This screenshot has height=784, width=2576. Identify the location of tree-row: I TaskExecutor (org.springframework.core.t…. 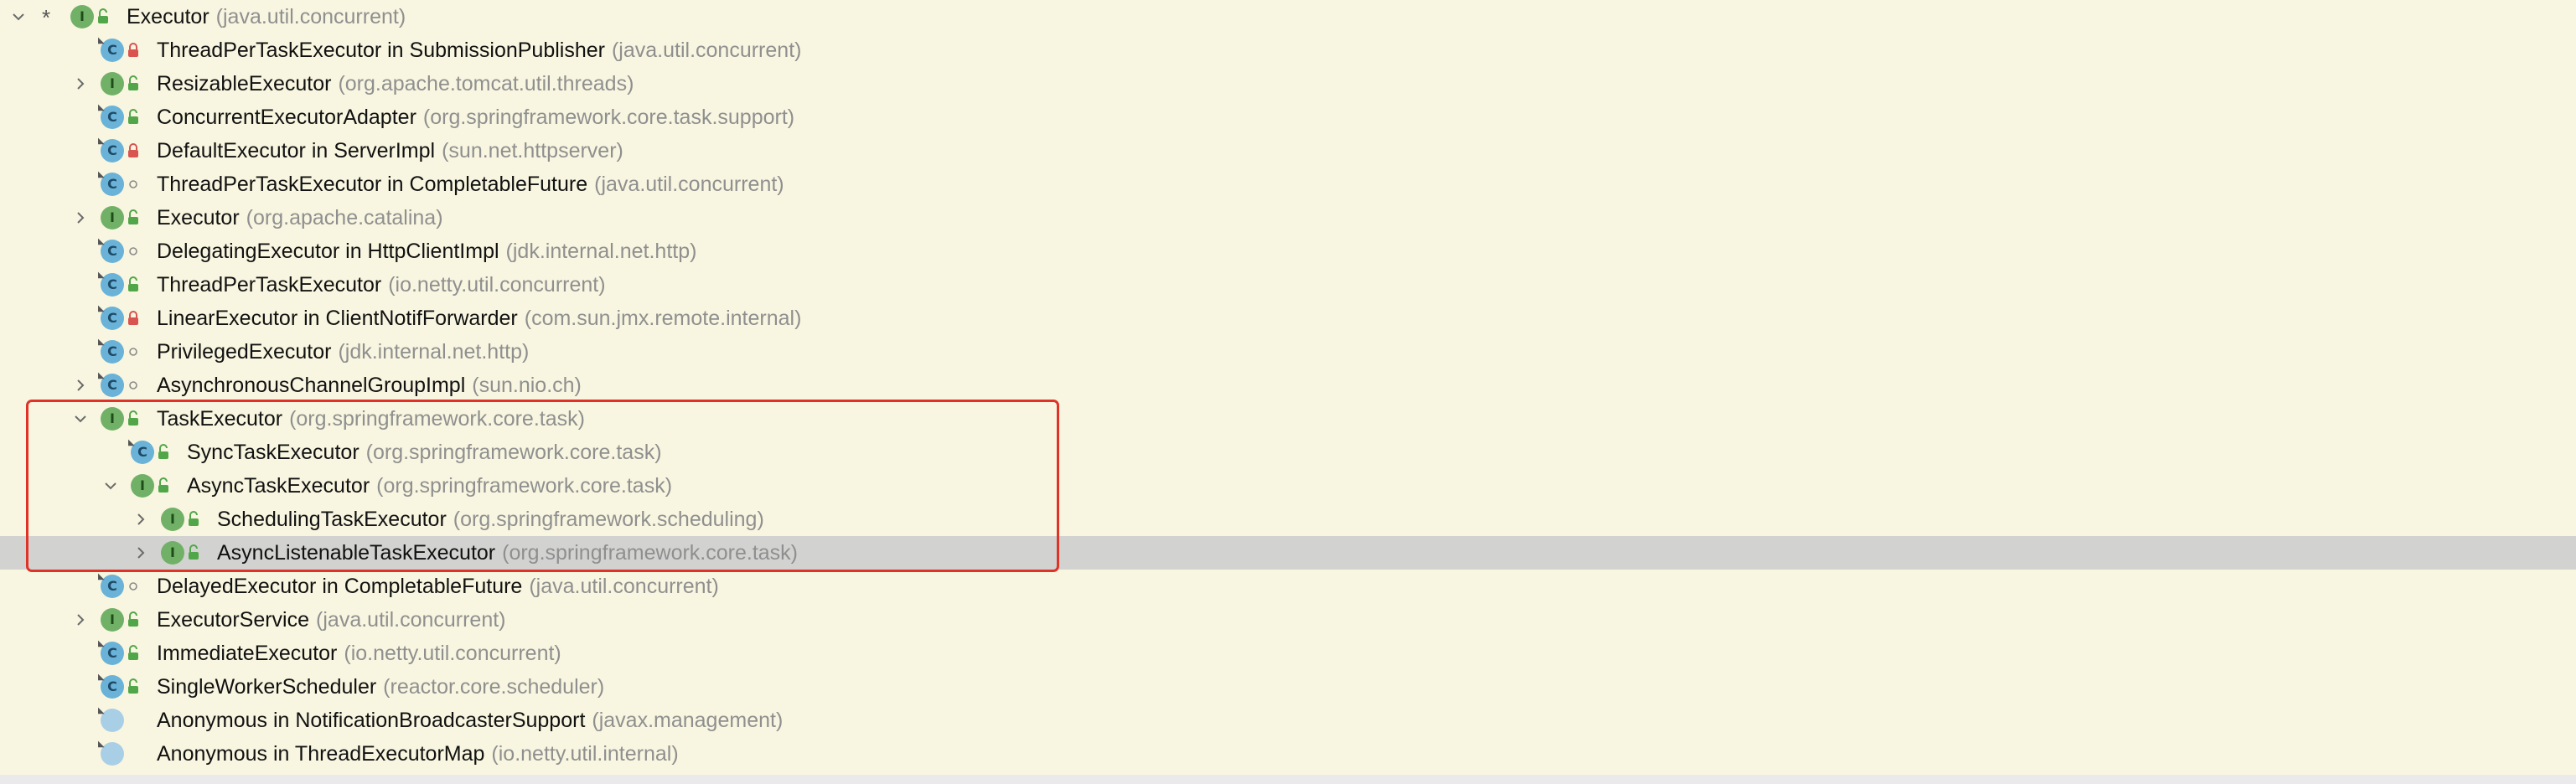
(1288, 419).